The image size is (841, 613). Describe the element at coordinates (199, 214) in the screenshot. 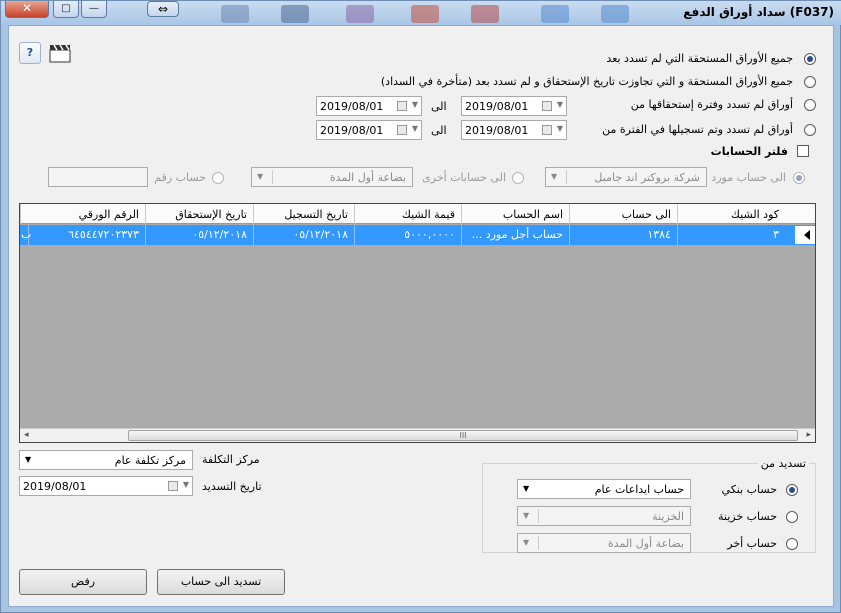

I see `col-header-due-date: تاريخ الإستحقاق` at that location.